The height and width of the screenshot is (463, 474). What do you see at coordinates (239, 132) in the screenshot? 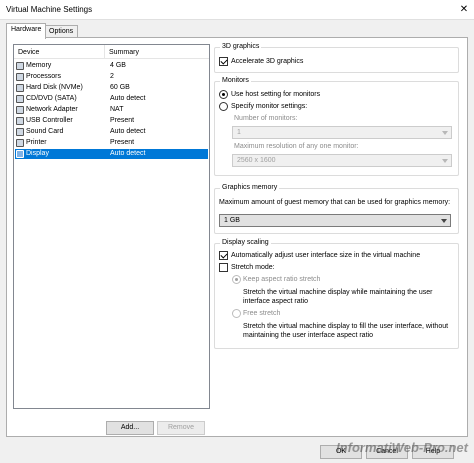
I see `number-of-monitors-value: 1` at bounding box center [239, 132].